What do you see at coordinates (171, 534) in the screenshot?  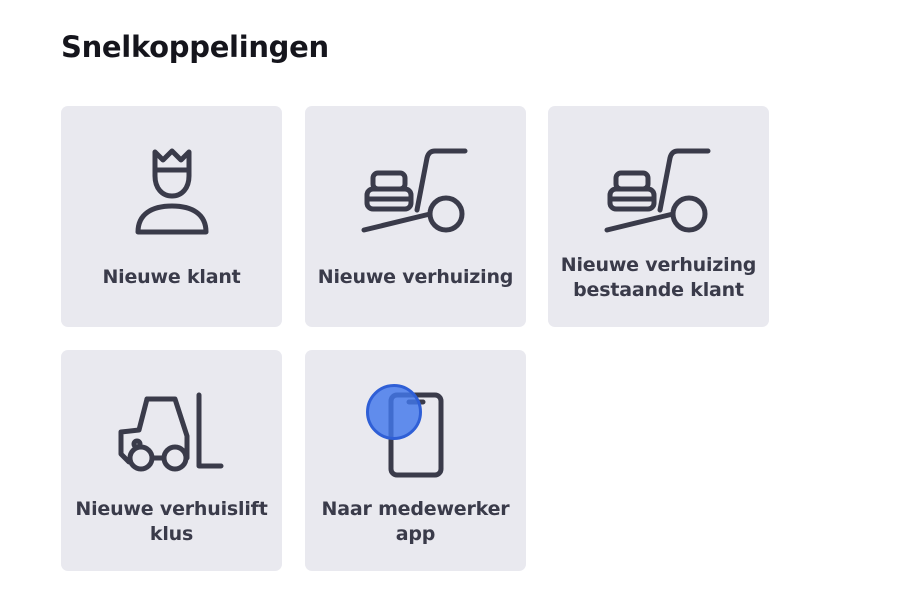 I see `tile-label-line: klus` at bounding box center [171, 534].